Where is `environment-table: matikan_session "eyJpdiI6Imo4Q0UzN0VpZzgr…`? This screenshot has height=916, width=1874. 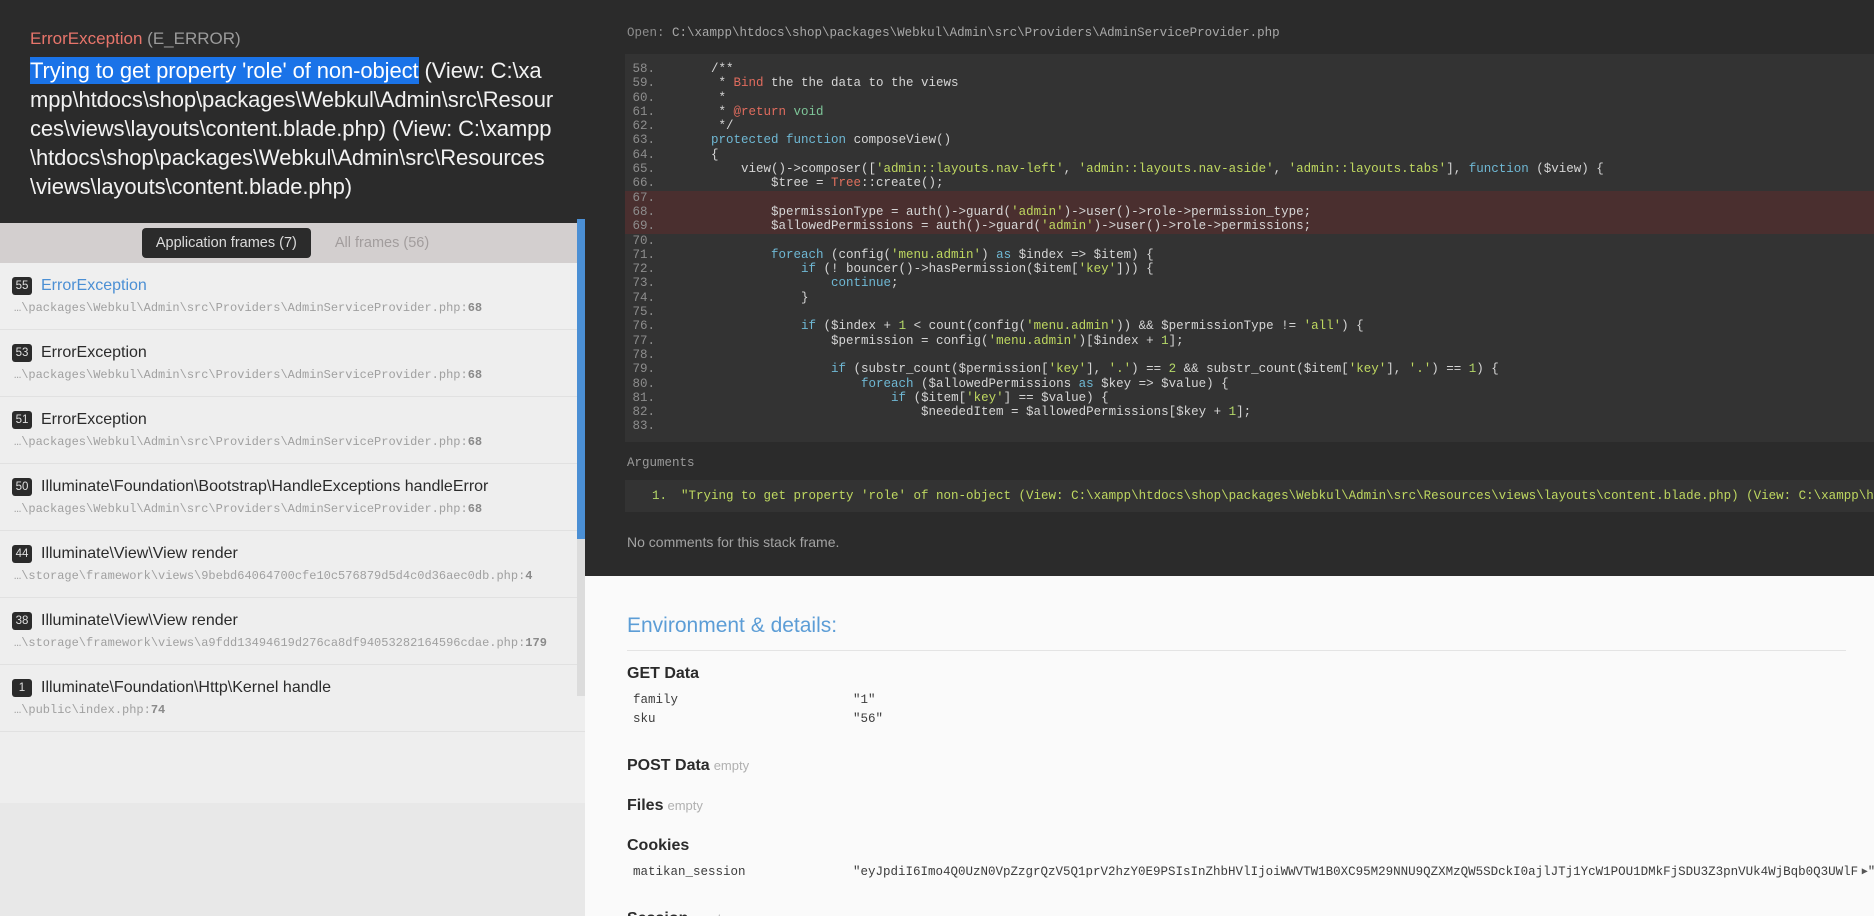 environment-table: matikan_session "eyJpdiI6Imo4Q0UzN0VpZzgr… is located at coordinates (1229, 872).